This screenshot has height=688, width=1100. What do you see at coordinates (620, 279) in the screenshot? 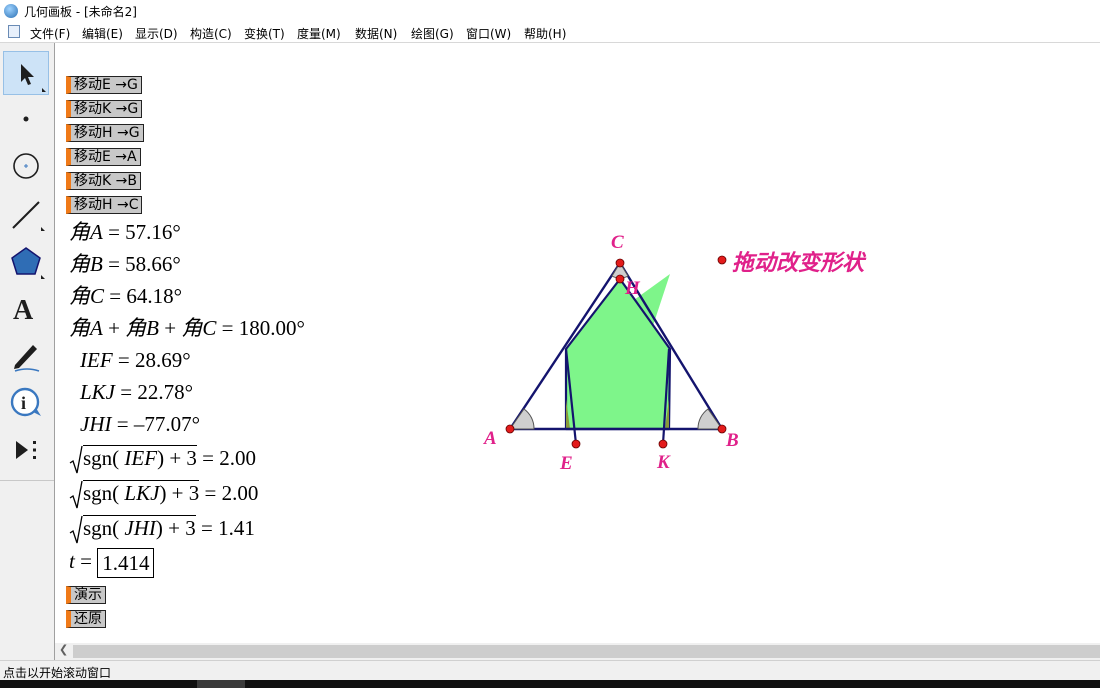
I see `point-h` at bounding box center [620, 279].